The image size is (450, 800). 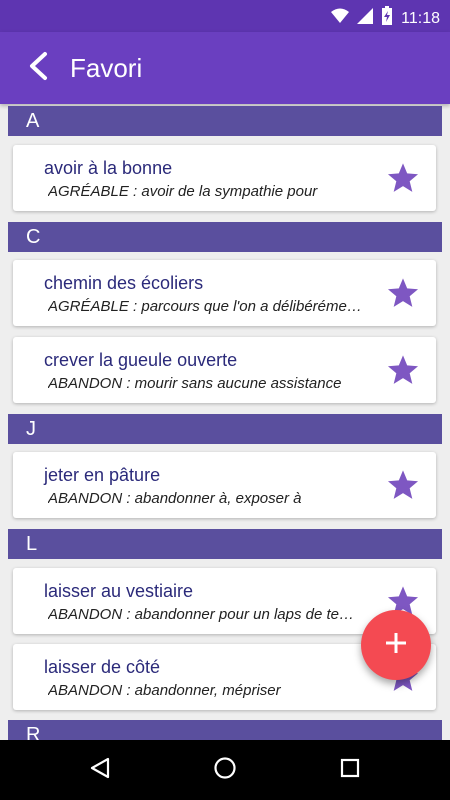 I want to click on clock: 11:18, so click(x=420, y=18).